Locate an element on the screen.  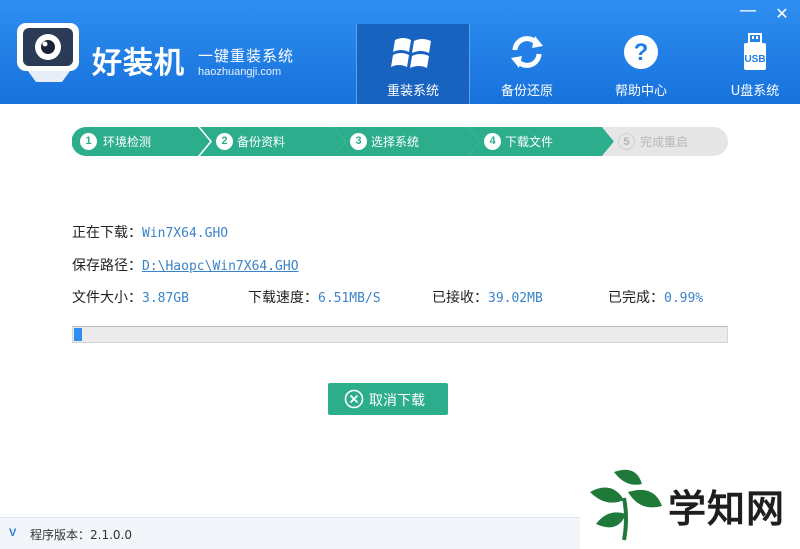
close-button: ✕ is located at coordinates (782, 13).